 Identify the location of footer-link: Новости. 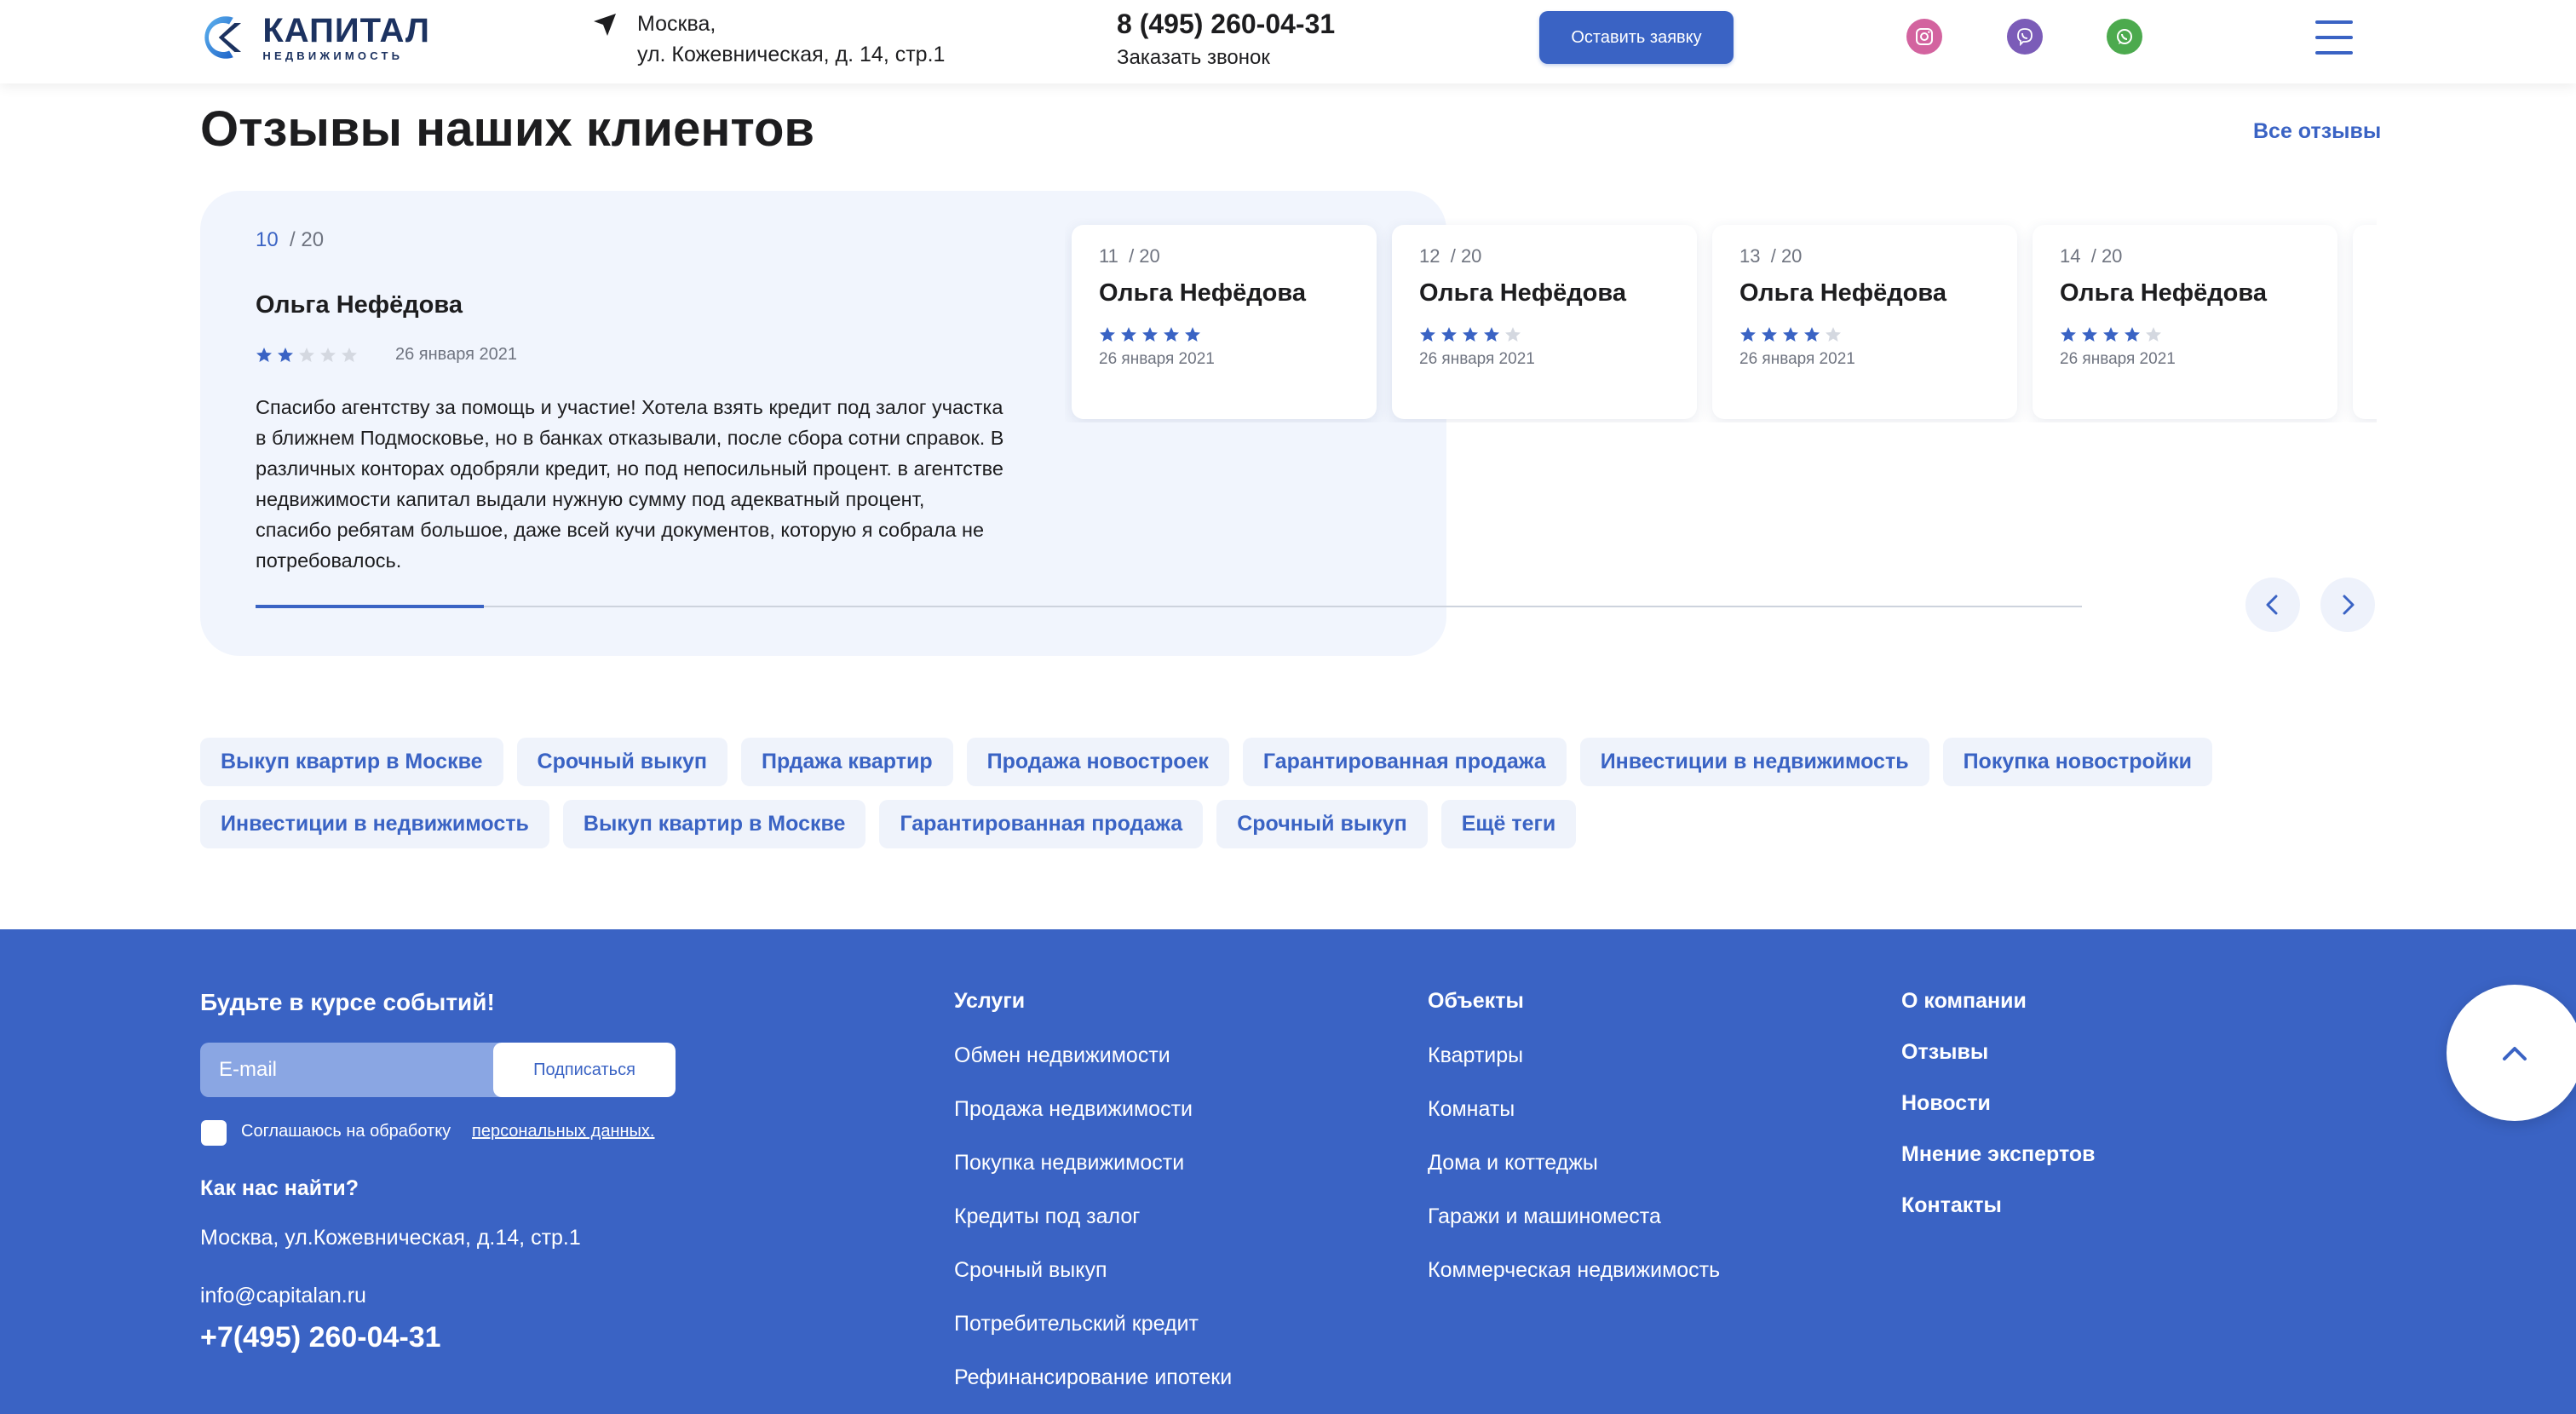
(1999, 1103).